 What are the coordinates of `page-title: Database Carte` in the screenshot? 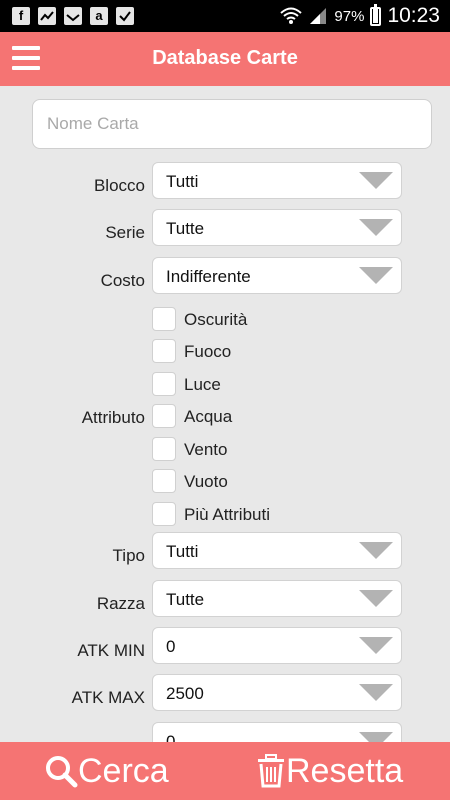 It's located at (225, 58).